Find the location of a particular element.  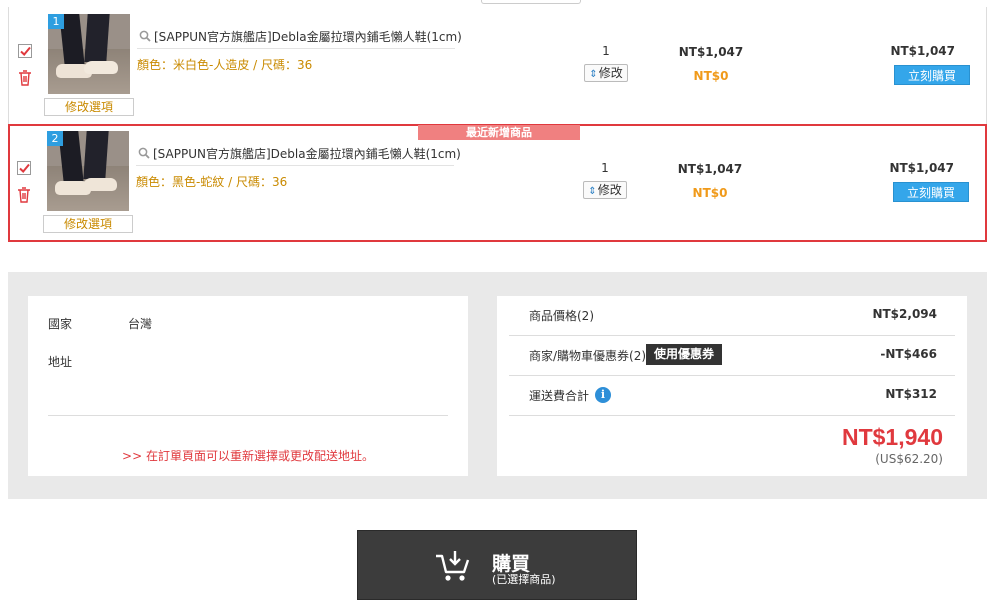

country-value: 台灣 is located at coordinates (140, 324).